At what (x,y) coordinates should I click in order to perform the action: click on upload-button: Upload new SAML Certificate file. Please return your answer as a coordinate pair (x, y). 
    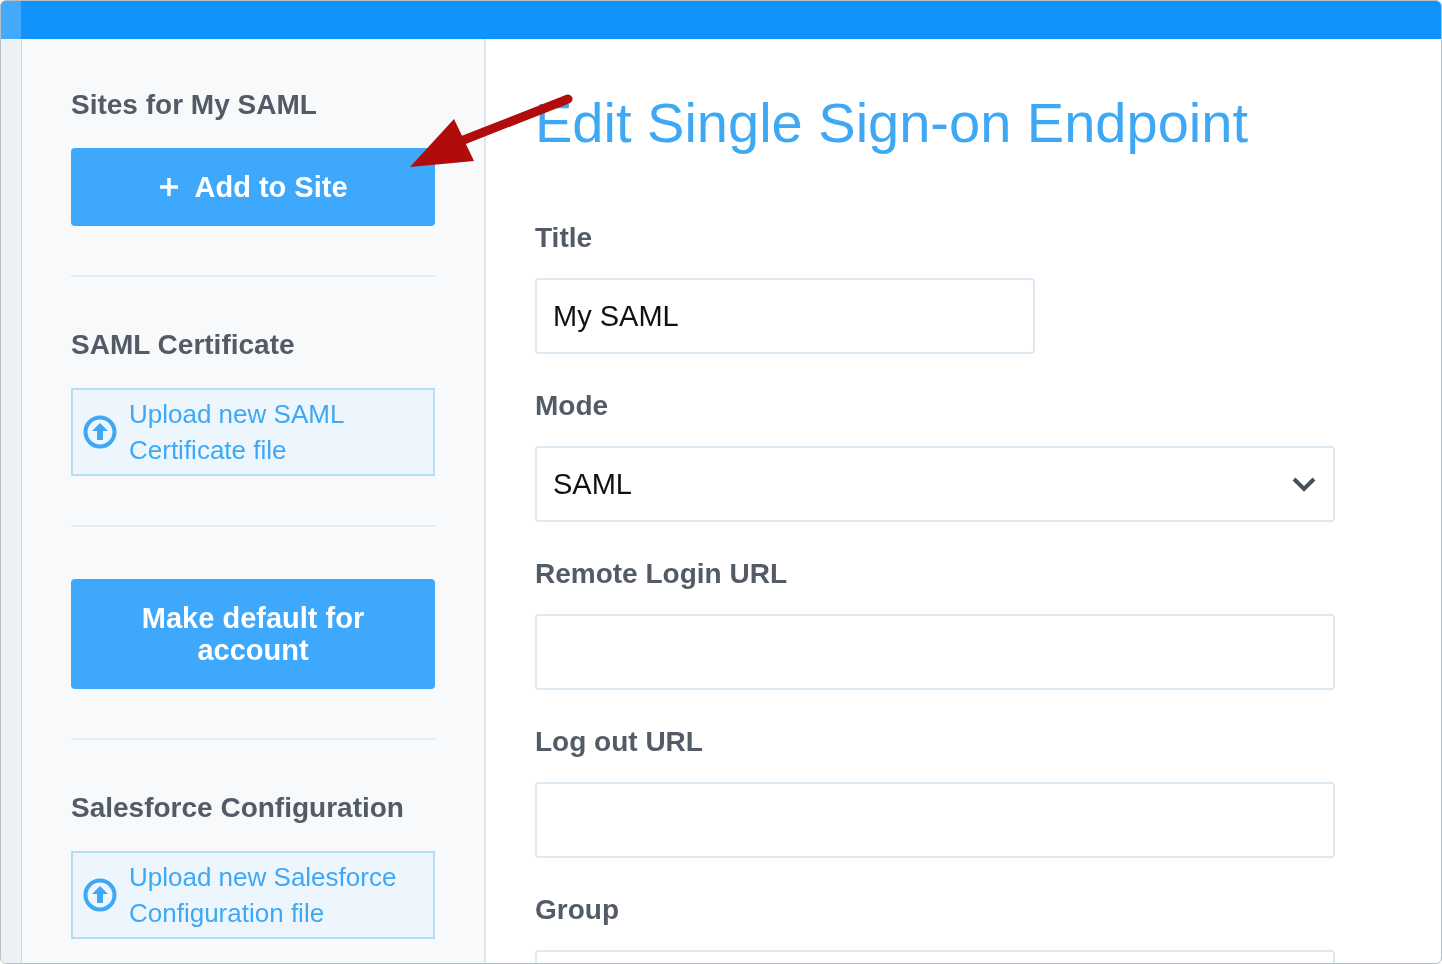
    Looking at the image, I should click on (253, 432).